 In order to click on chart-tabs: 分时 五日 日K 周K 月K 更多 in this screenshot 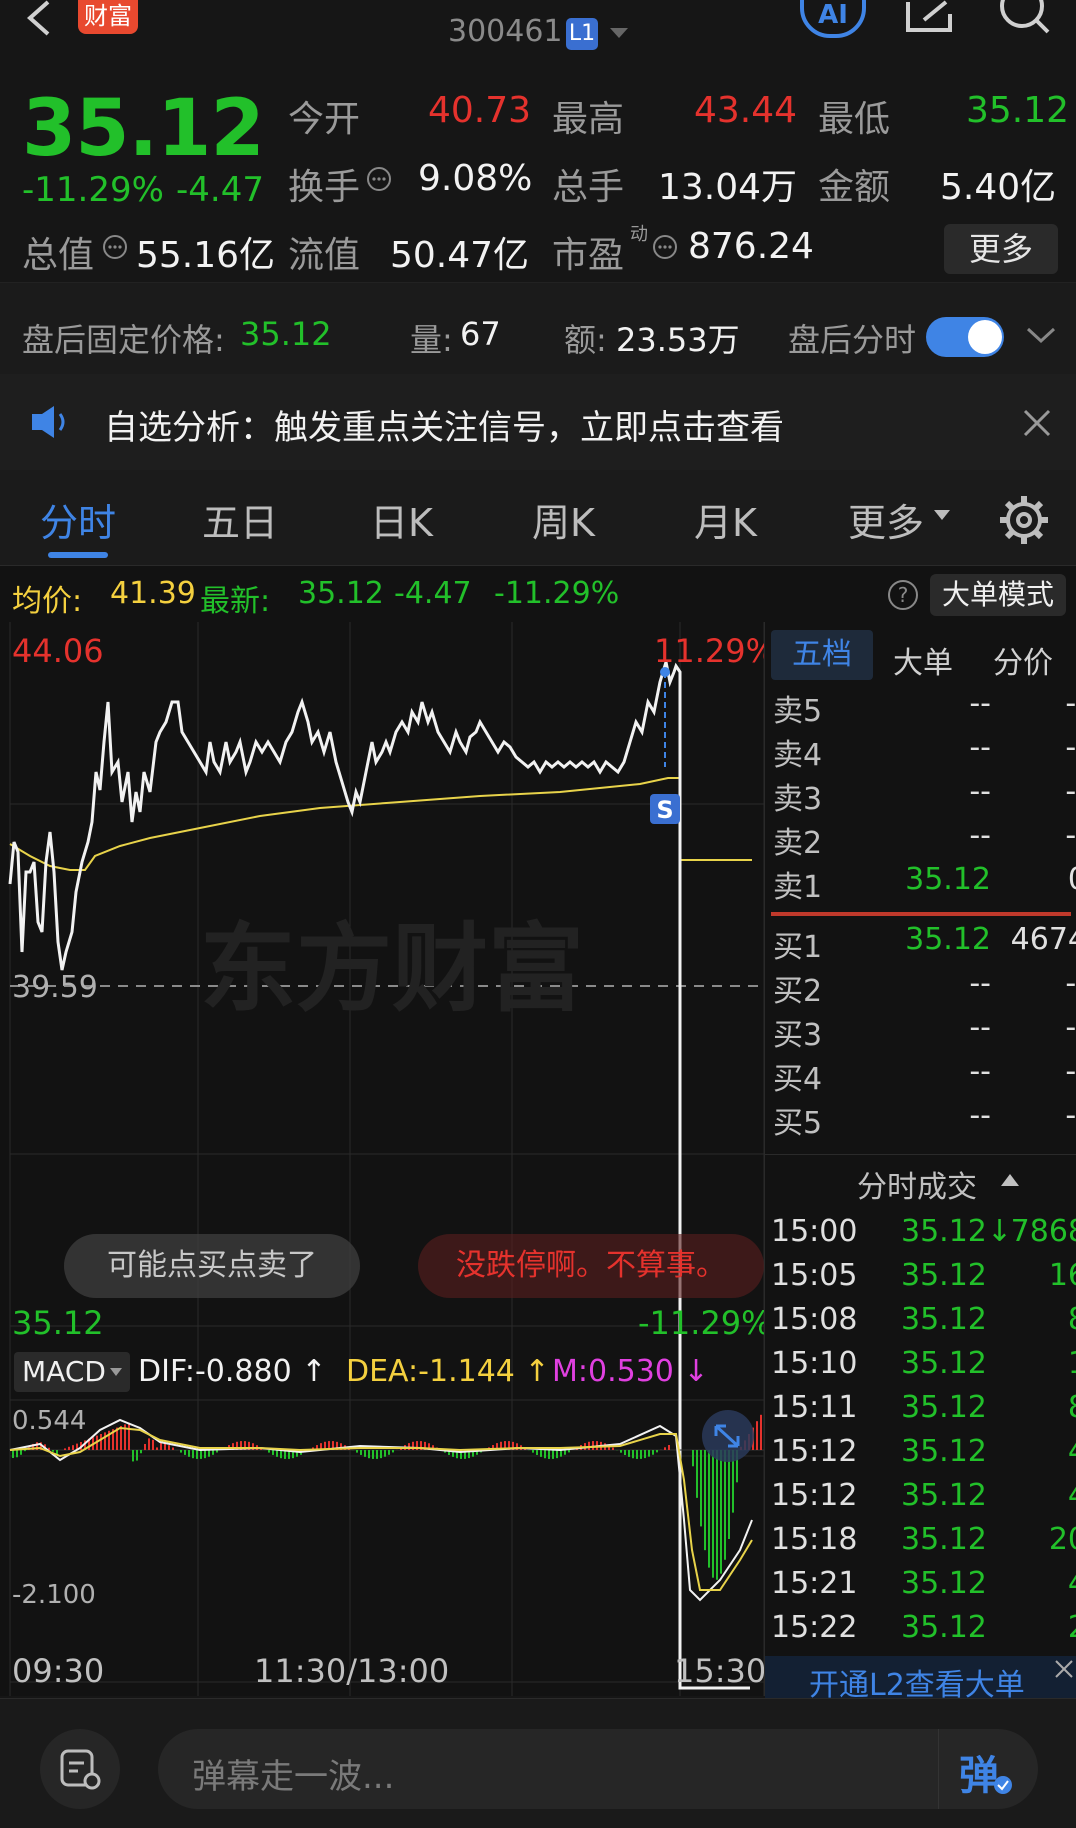, I will do `click(538, 518)`.